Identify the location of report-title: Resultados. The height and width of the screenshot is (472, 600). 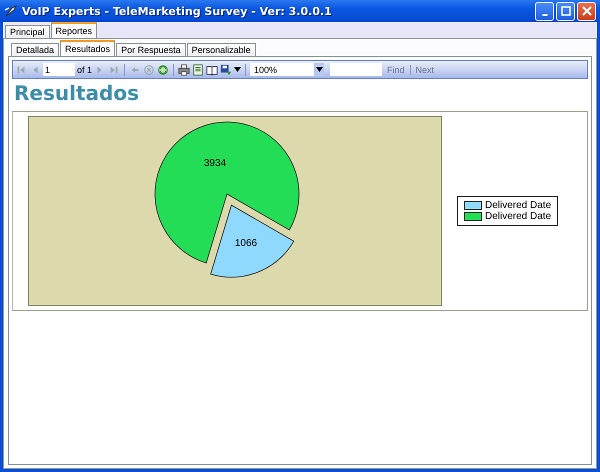
(76, 94).